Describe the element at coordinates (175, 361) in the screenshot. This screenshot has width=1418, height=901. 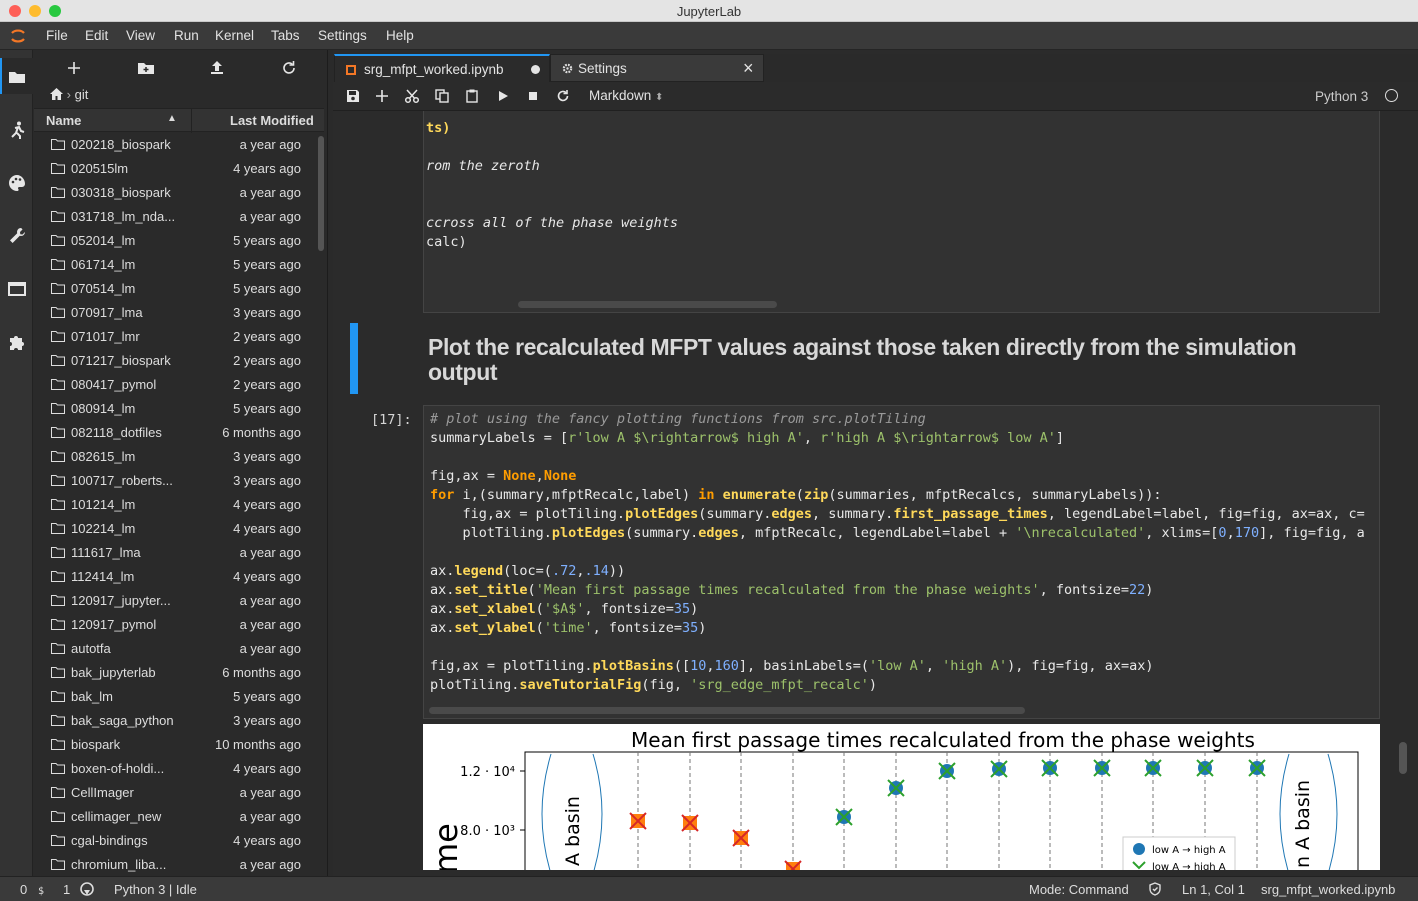
I see `file-list-item: 071217_biospark 2 years ago` at that location.